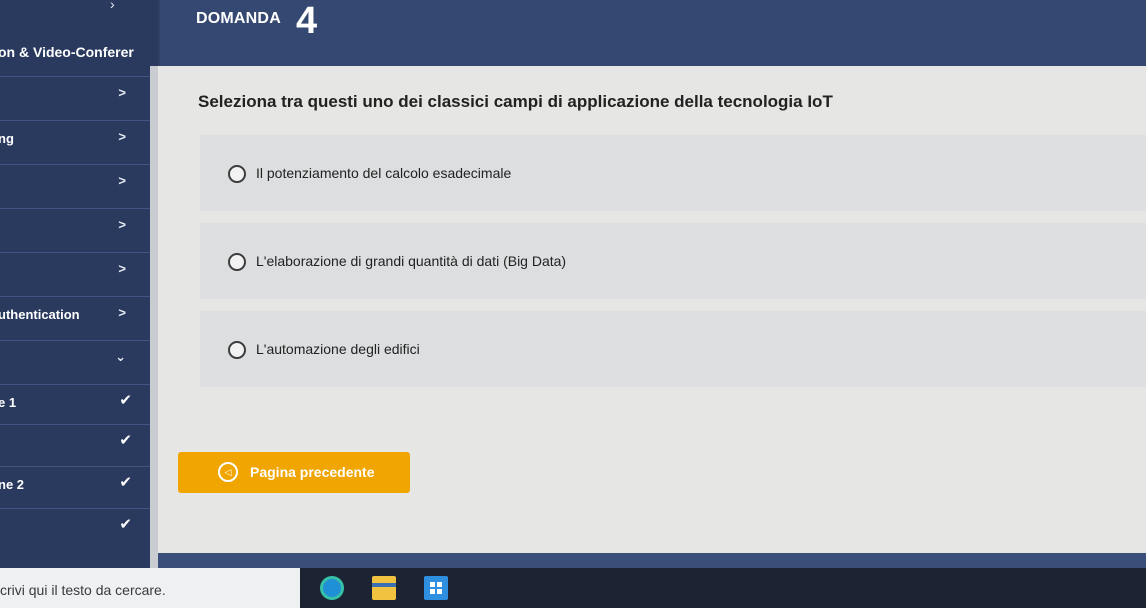 Image resolution: width=1146 pixels, height=608 pixels. I want to click on search-placeholder: crivi qui il testo da cercare., so click(83, 590).